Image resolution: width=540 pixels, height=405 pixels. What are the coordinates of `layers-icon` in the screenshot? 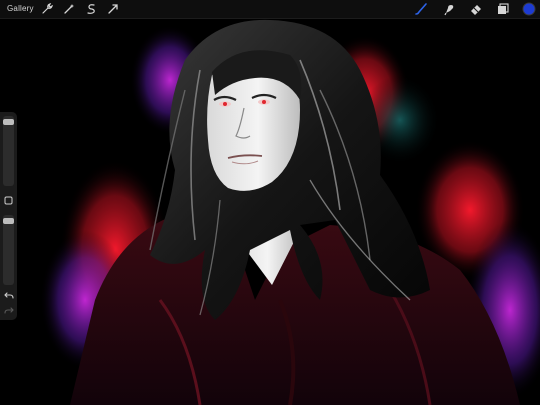 It's located at (503, 9).